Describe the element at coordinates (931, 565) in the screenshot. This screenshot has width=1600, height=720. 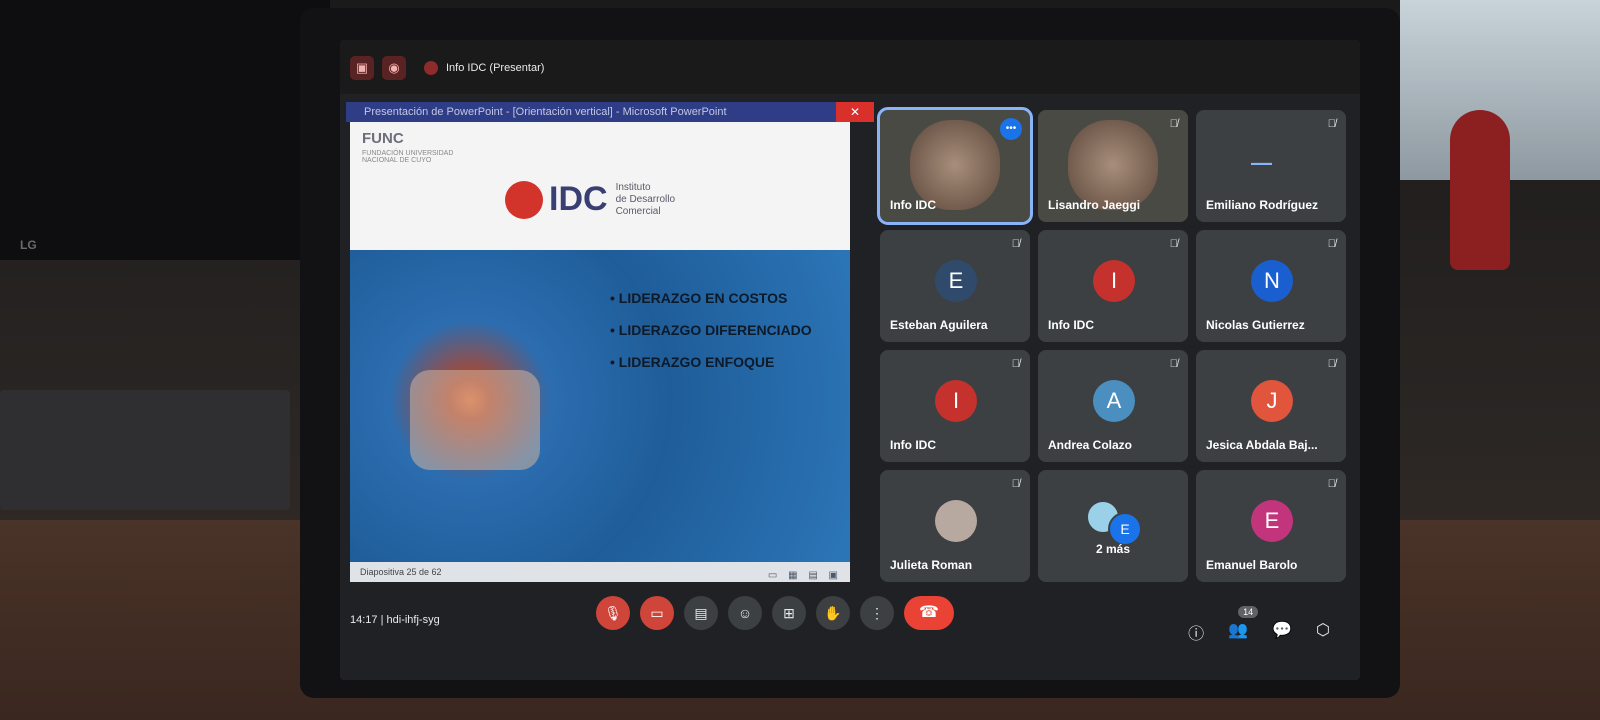
I see `participant-name: Julieta Roman` at that location.